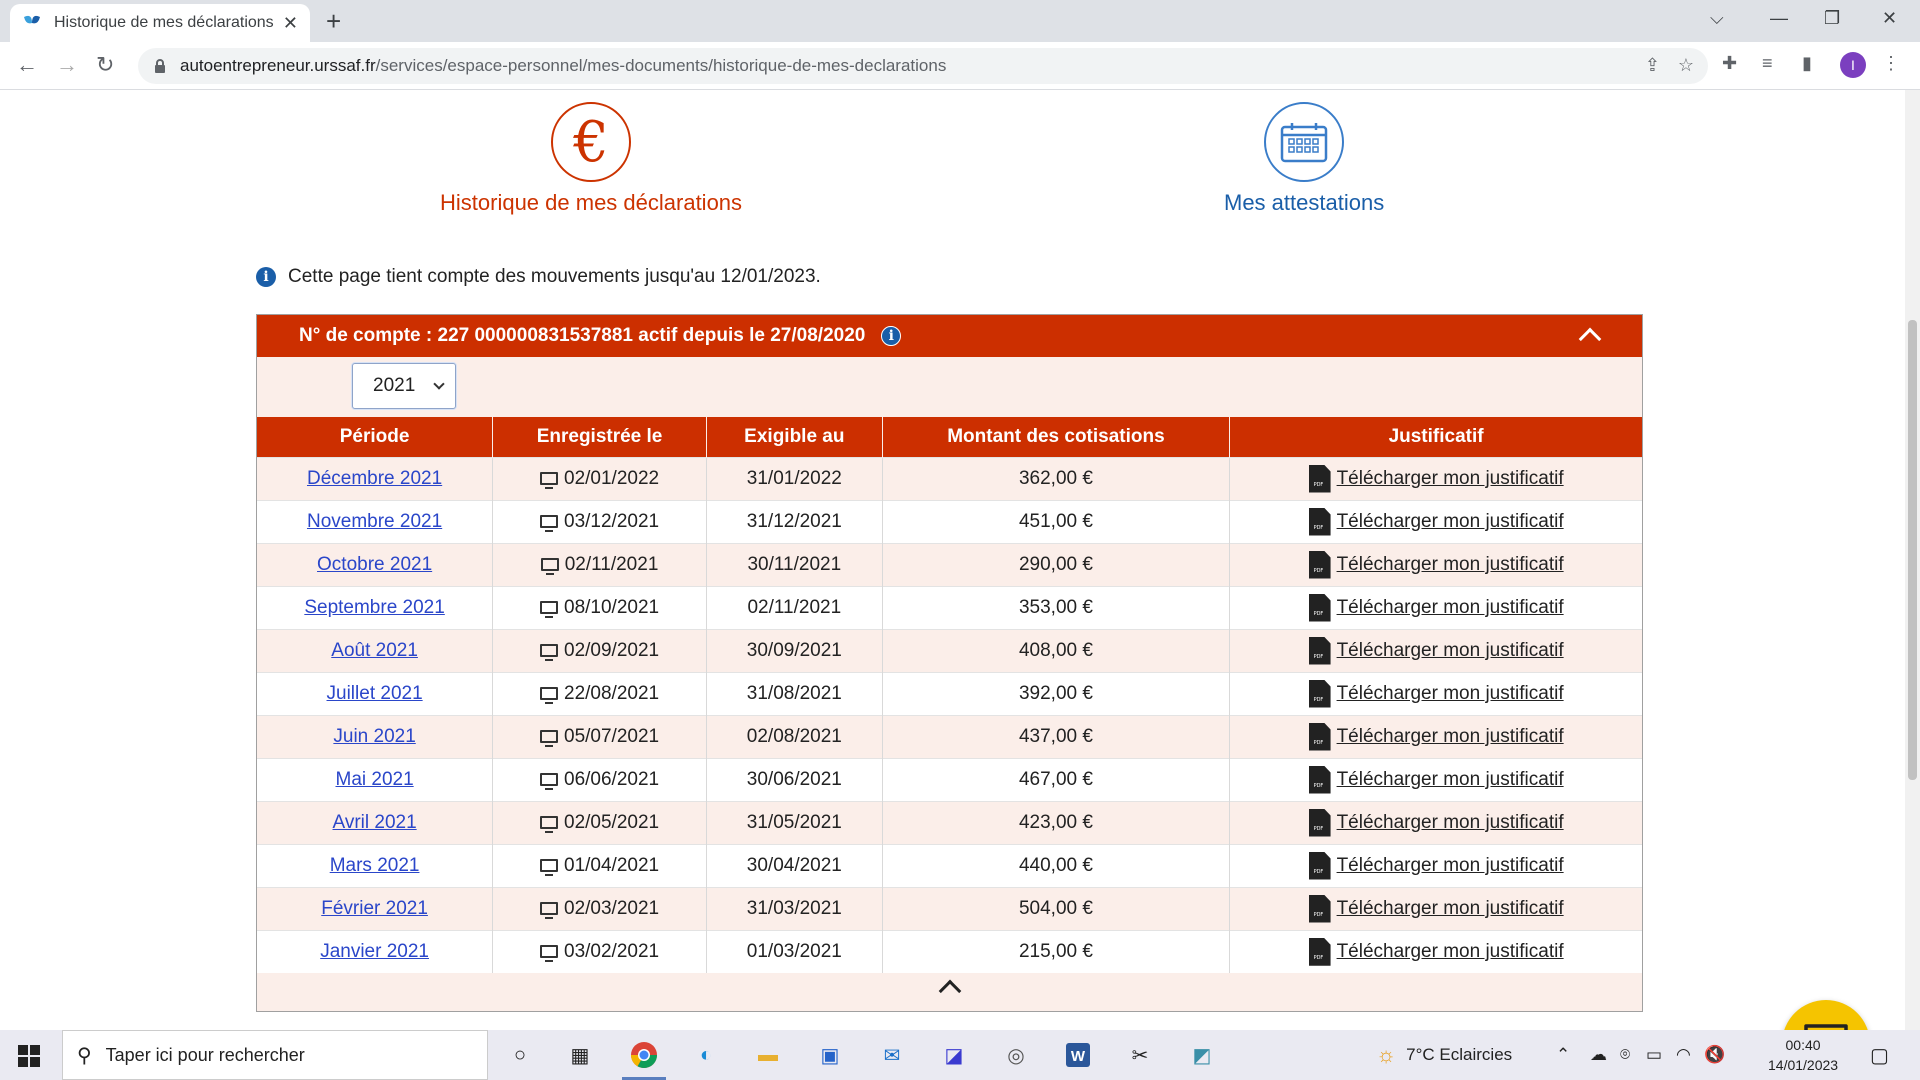  Describe the element at coordinates (1140, 1055) in the screenshot. I see `capcut-icon: ✂` at that location.